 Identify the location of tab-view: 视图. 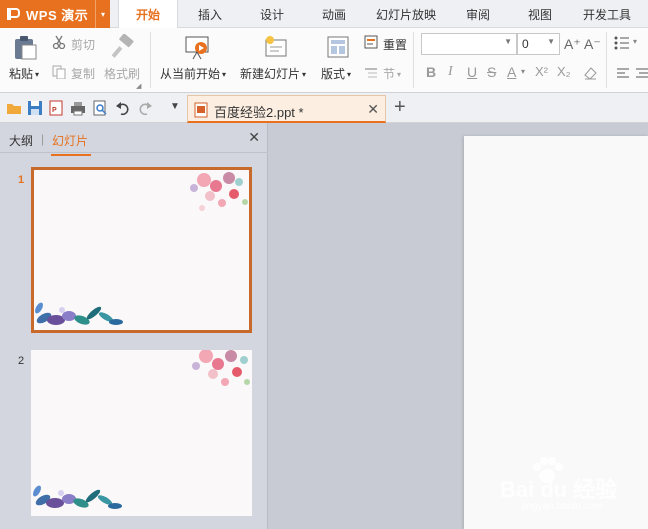
(540, 14).